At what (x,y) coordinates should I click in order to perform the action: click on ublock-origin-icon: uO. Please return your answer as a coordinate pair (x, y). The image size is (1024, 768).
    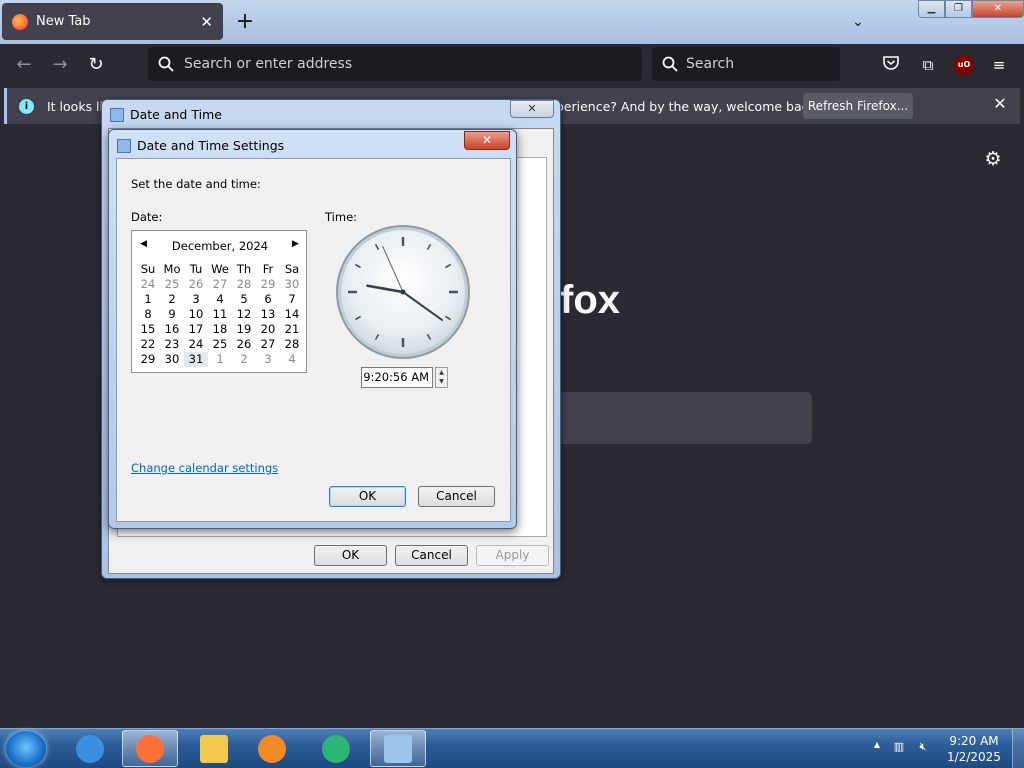
    Looking at the image, I should click on (964, 65).